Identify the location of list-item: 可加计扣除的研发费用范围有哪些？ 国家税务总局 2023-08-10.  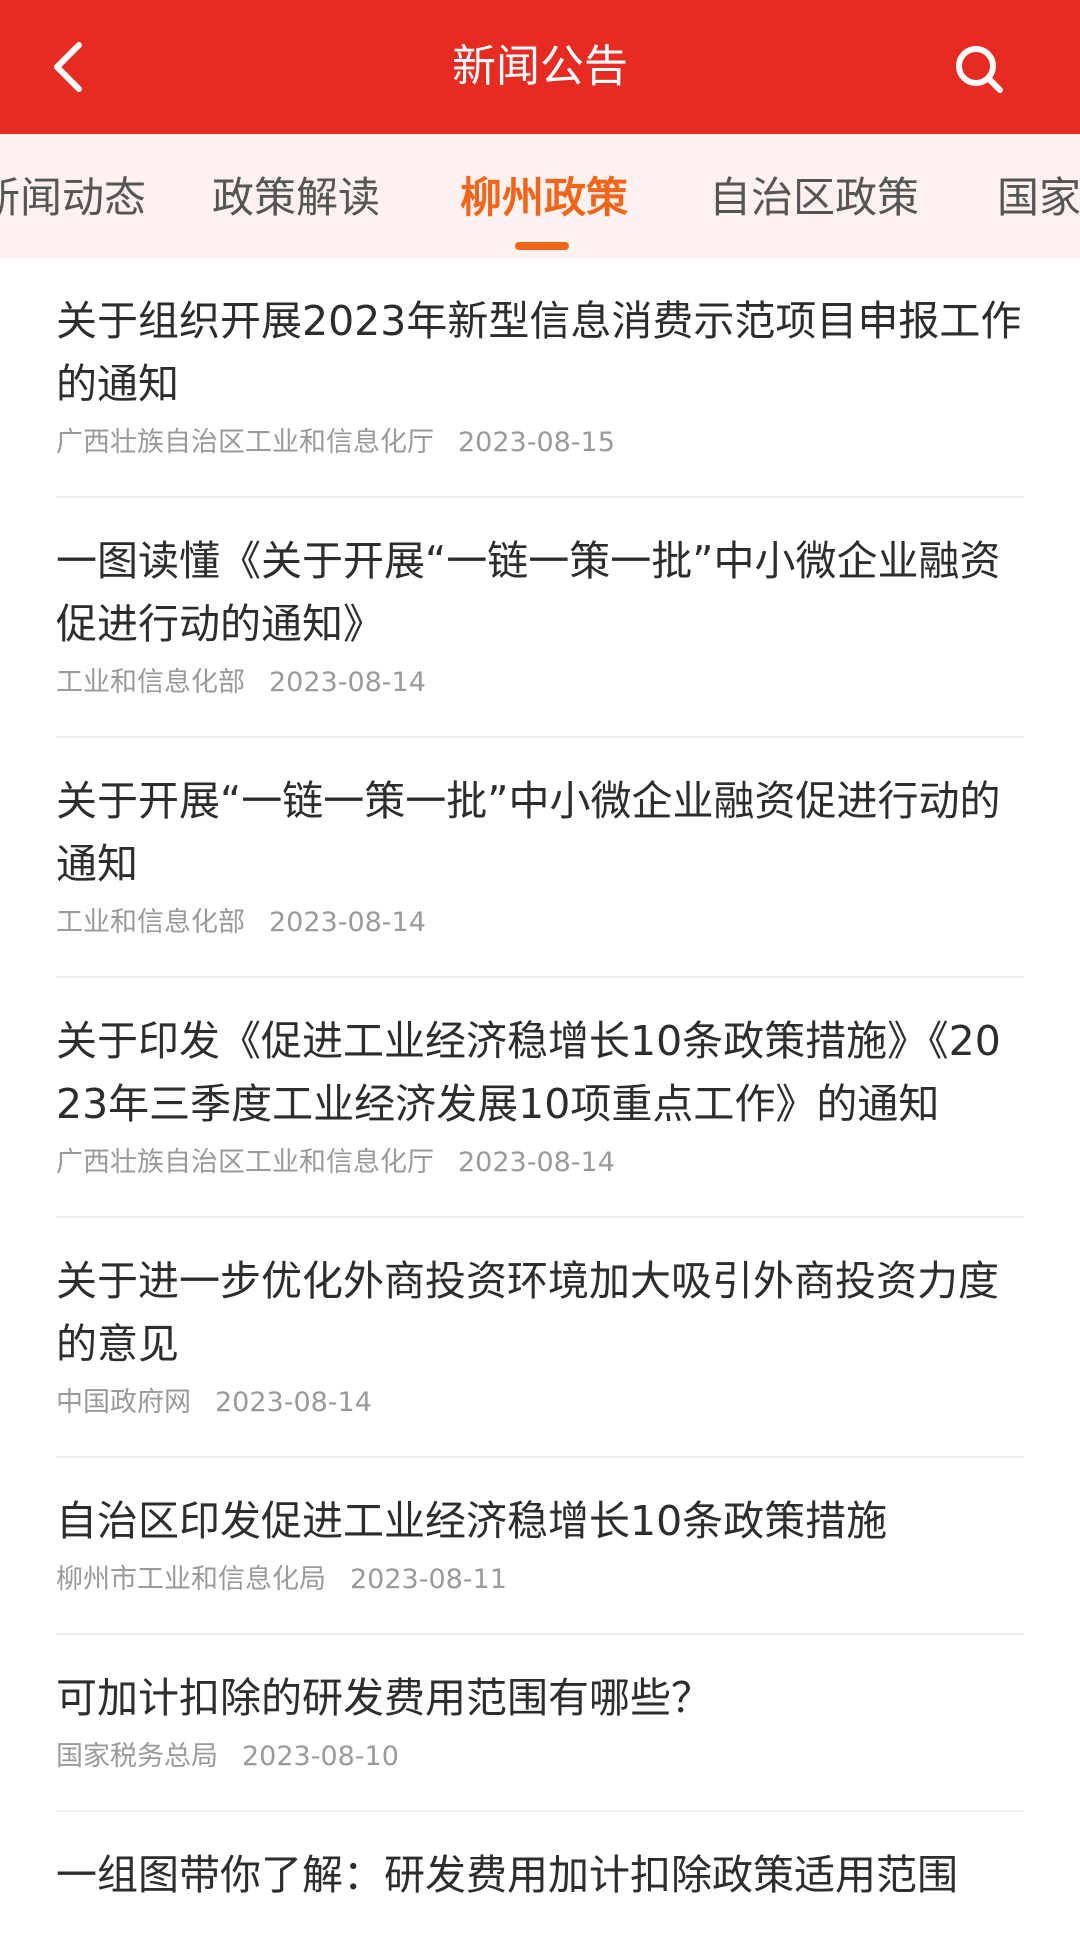
(540, 1723).